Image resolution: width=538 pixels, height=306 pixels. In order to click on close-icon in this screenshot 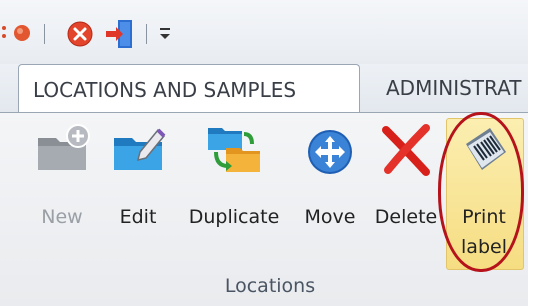, I will do `click(80, 34)`.